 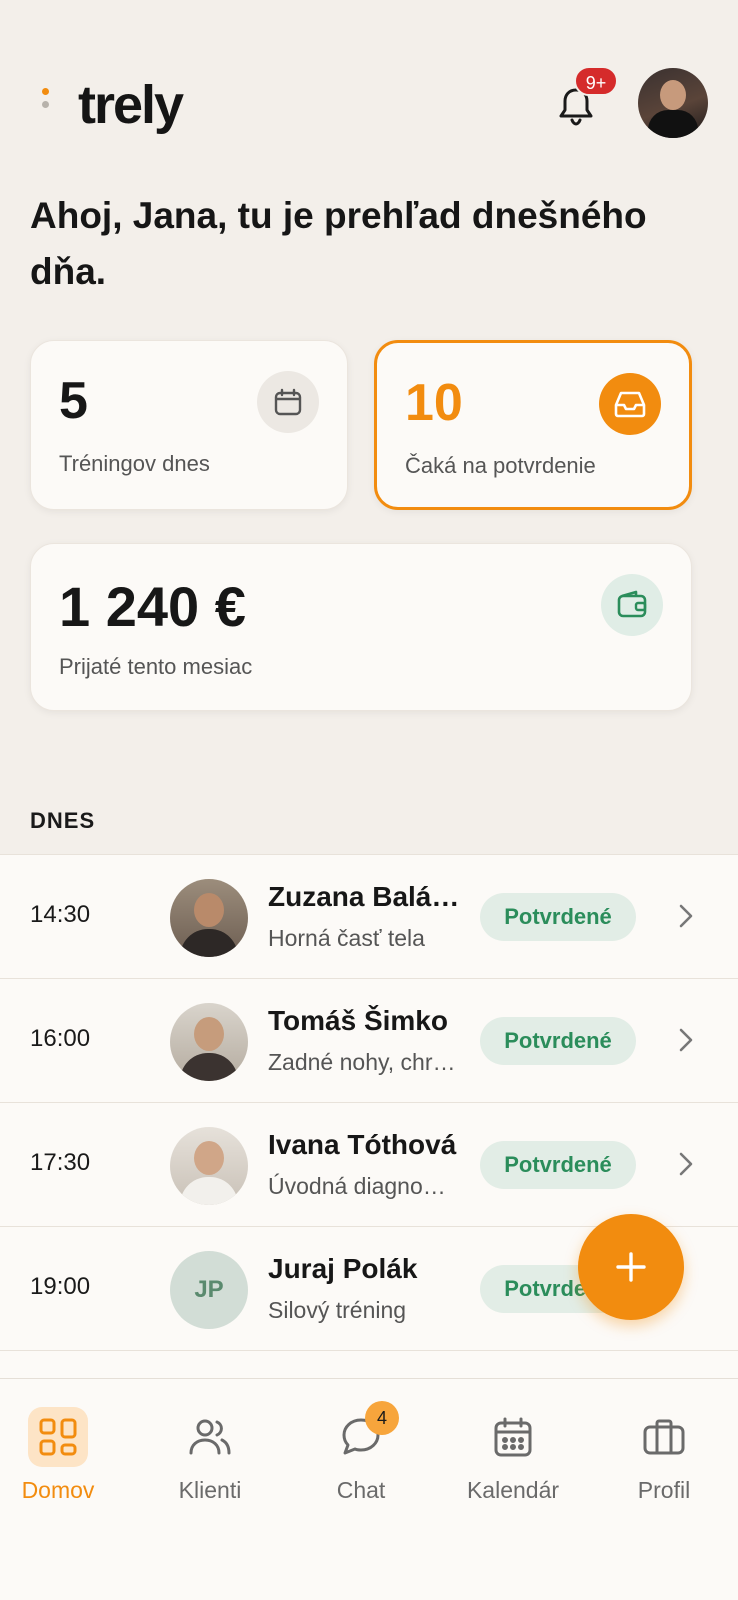 I want to click on nav-label: Chat, so click(x=361, y=1490).